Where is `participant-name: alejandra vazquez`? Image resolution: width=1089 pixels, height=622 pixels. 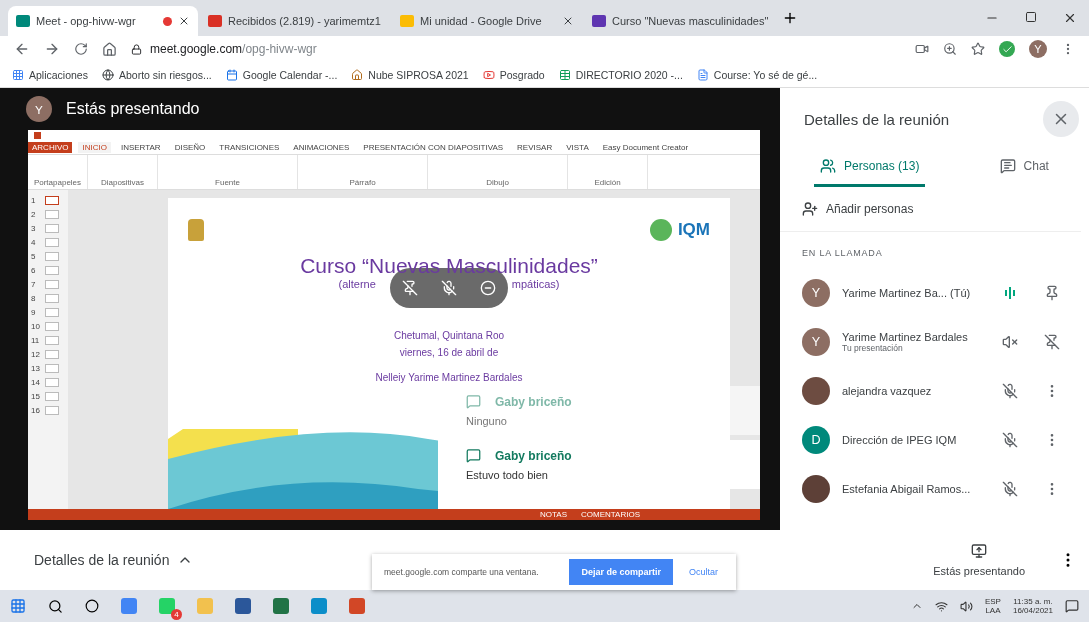 participant-name: alejandra vazquez is located at coordinates (887, 390).